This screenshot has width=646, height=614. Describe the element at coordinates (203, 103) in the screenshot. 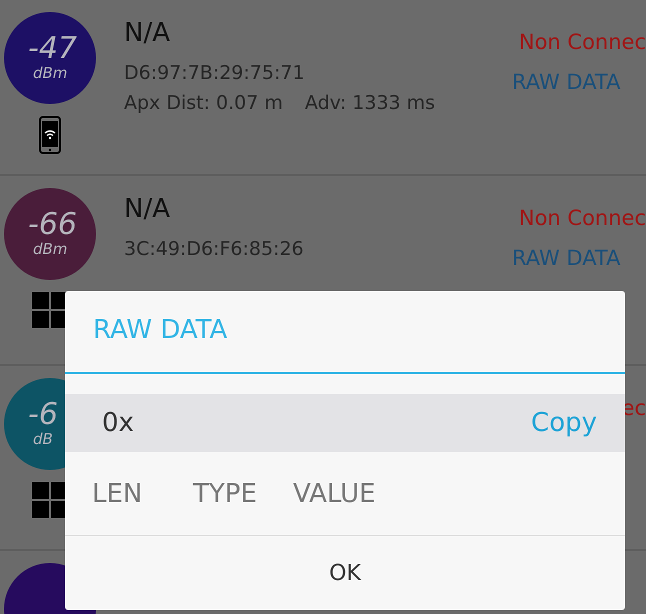

I see `distance-text: Apx Dist: 0.07 m` at that location.